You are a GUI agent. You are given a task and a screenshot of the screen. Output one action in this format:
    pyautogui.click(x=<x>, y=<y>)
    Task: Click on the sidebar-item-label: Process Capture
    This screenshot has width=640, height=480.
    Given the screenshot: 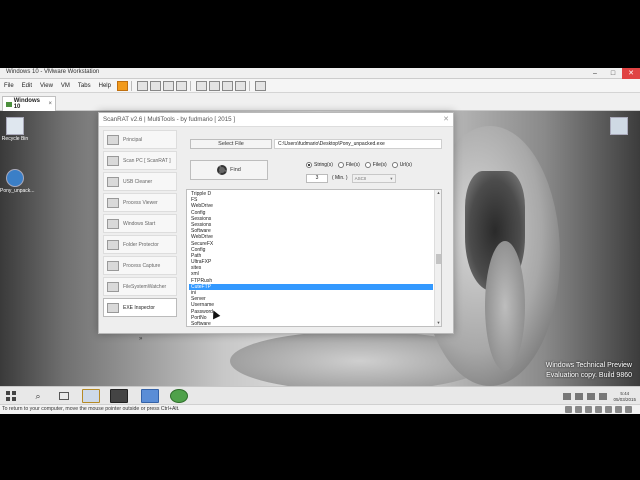 What is the action you would take?
    pyautogui.click(x=142, y=265)
    